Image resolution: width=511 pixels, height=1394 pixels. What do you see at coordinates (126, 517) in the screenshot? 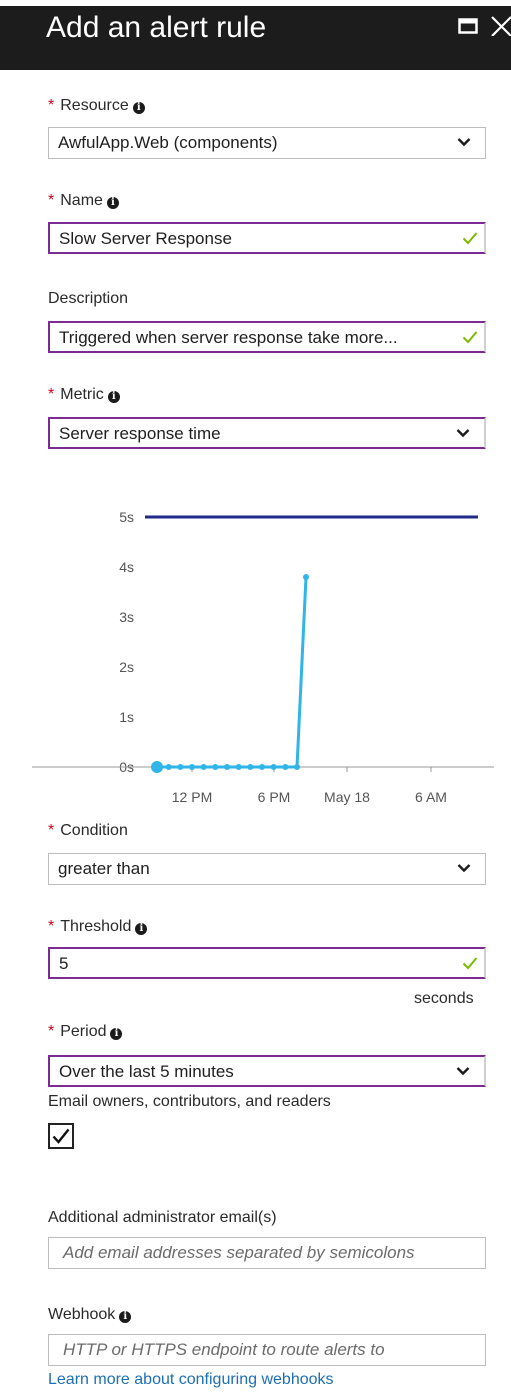
I see `y-tick-label: 5s` at bounding box center [126, 517].